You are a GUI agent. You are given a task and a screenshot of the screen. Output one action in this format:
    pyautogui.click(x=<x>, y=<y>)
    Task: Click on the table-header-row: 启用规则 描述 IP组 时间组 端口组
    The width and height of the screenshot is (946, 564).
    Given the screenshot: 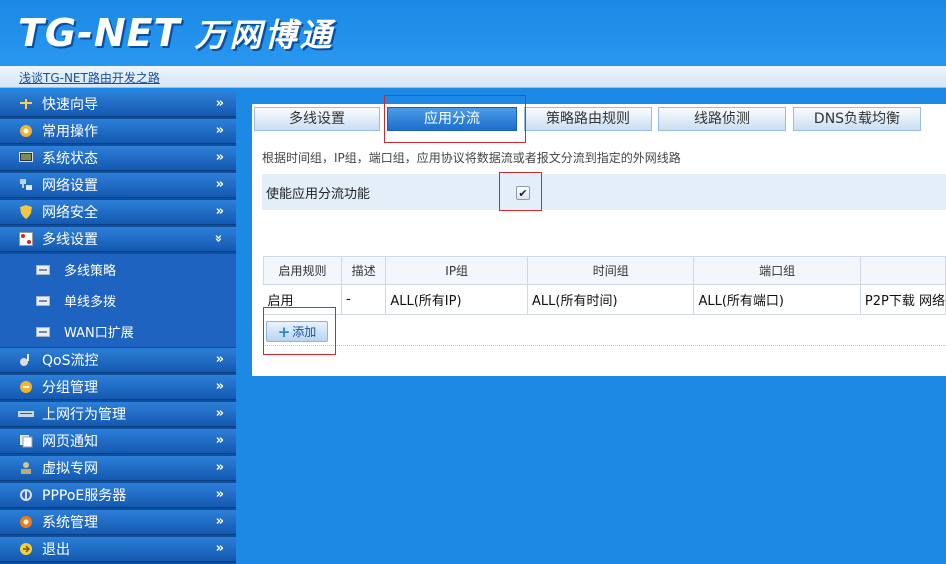 What is the action you would take?
    pyautogui.click(x=604, y=270)
    